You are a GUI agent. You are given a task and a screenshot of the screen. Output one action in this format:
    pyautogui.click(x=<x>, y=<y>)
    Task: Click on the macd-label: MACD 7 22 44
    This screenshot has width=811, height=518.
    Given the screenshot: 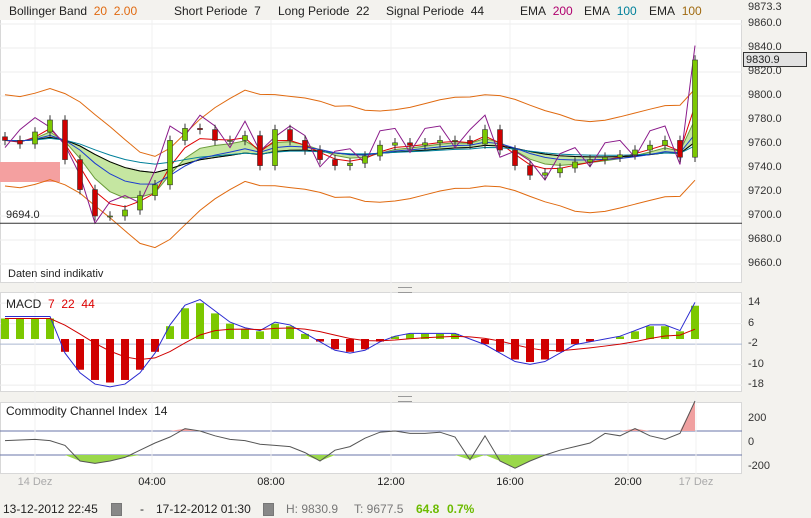 What is the action you would take?
    pyautogui.click(x=50, y=304)
    